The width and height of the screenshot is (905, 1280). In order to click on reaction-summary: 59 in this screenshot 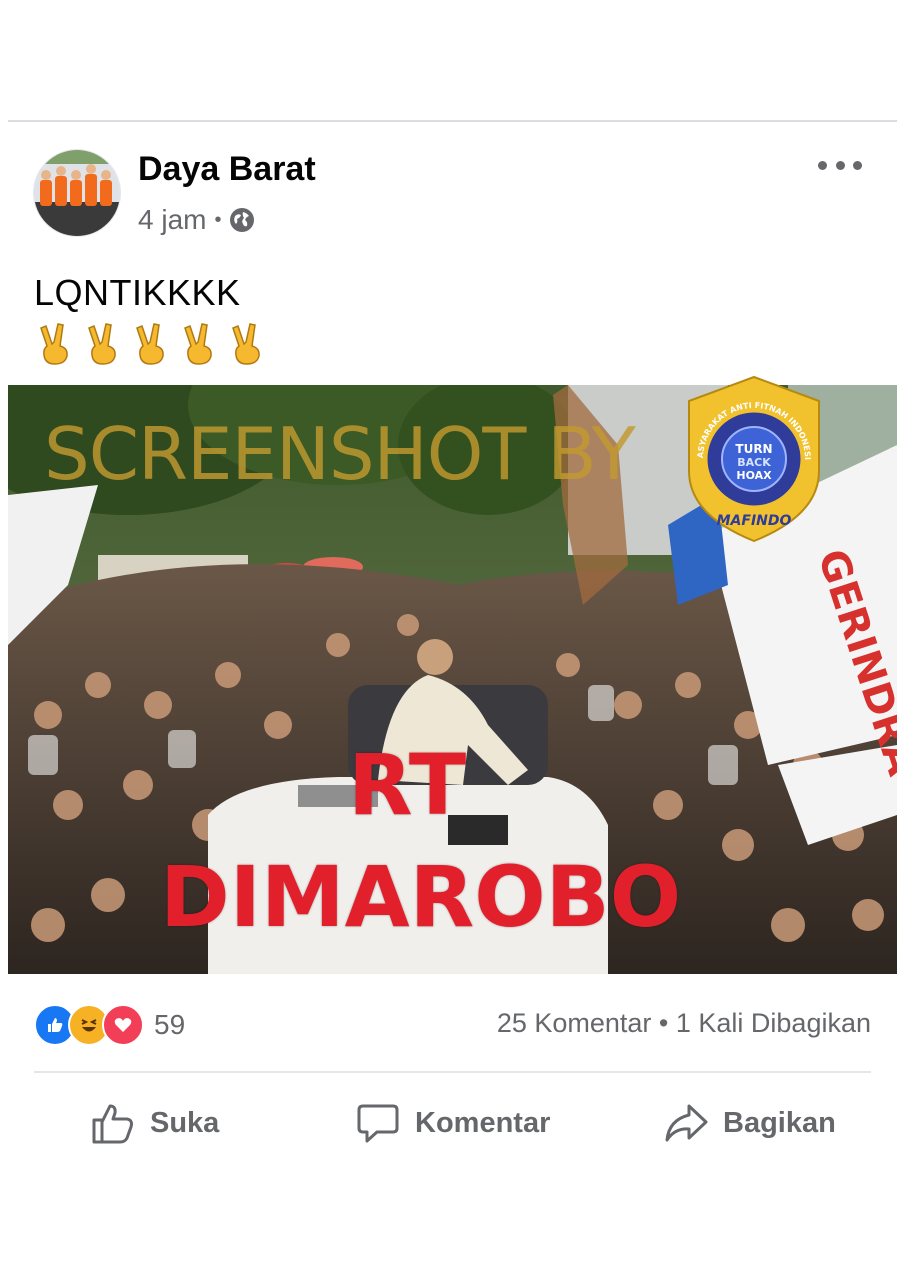, I will do `click(109, 1025)`.